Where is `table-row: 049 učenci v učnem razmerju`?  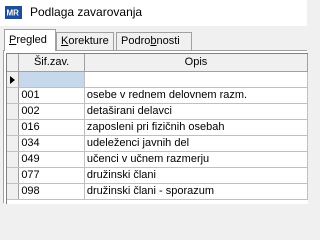 table-row: 049 učenci v učnem razmerju is located at coordinates (157, 159).